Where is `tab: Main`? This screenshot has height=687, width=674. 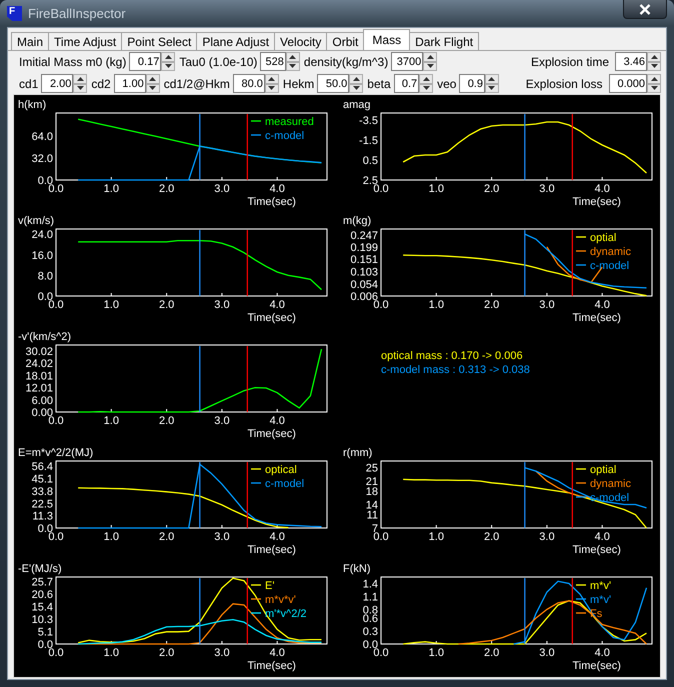 tab: Main is located at coordinates (30, 41).